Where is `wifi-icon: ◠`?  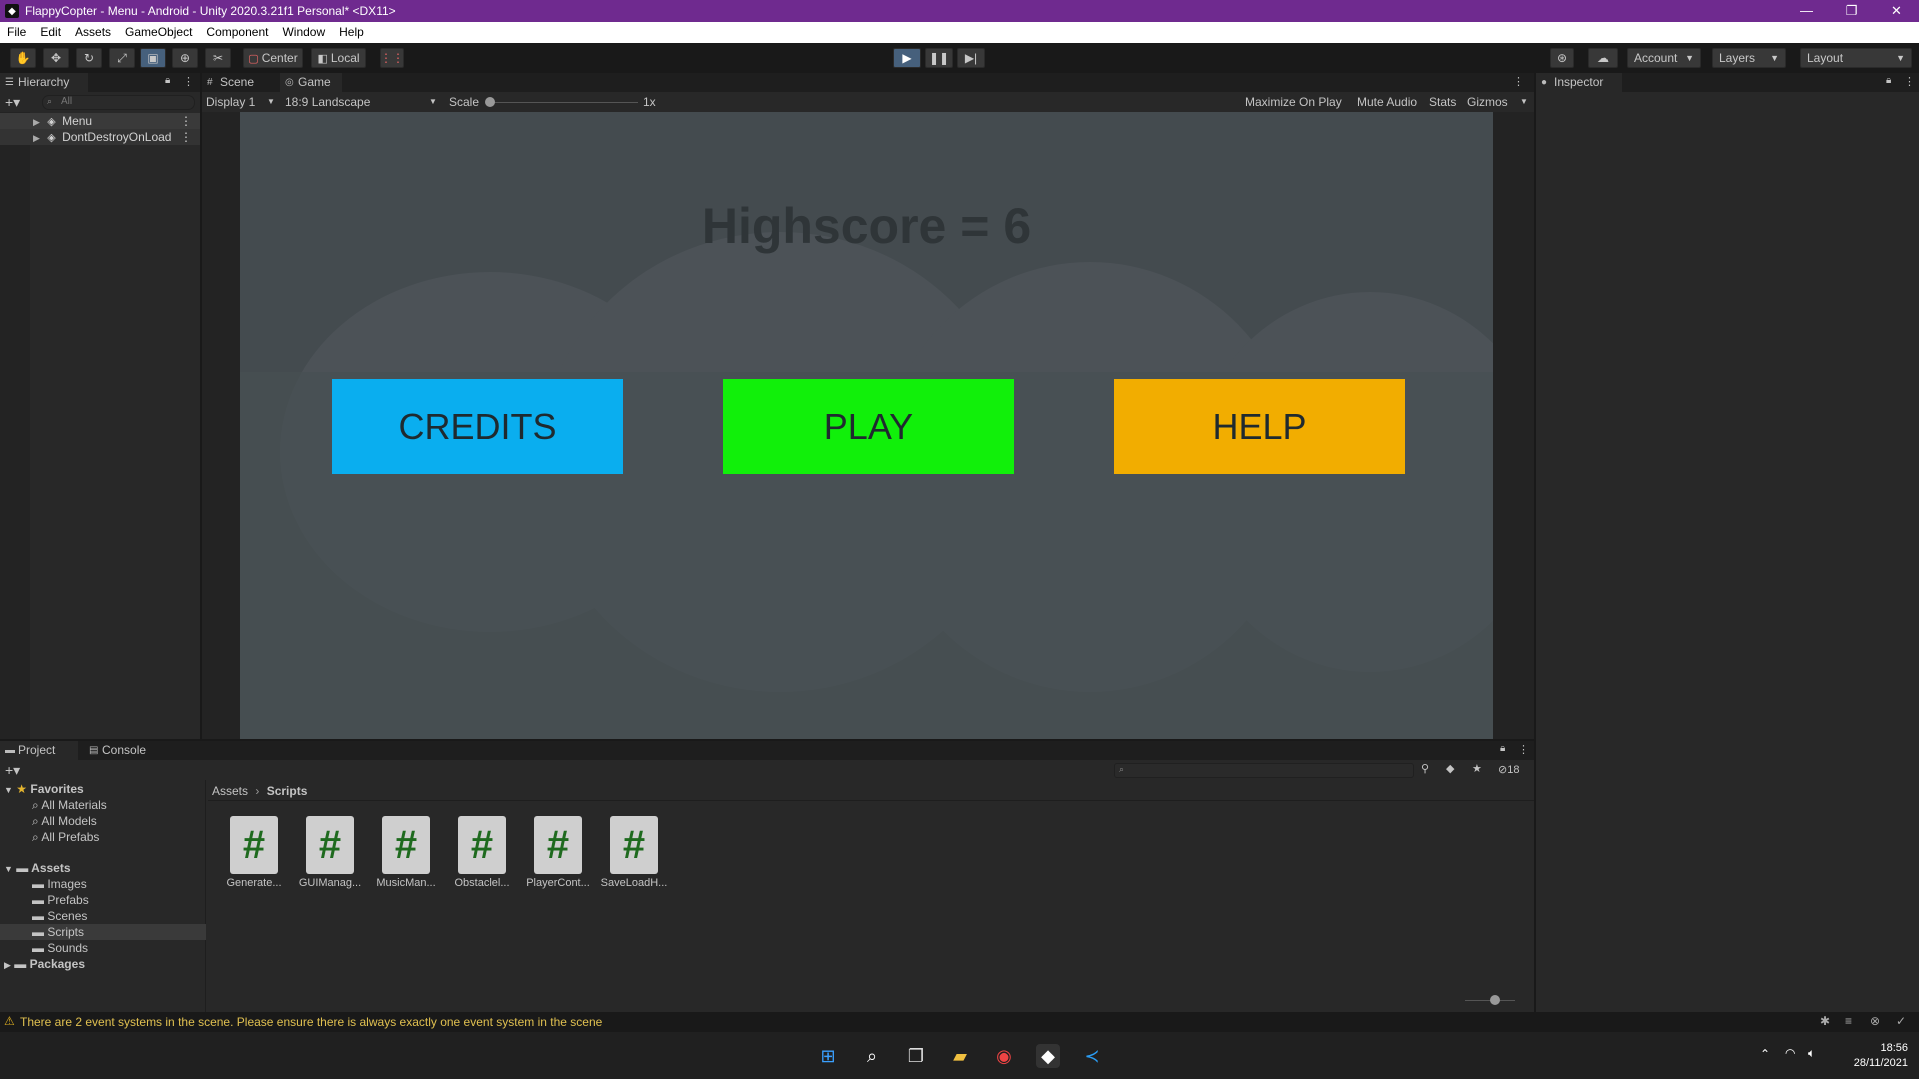 wifi-icon: ◠ is located at coordinates (1790, 1053).